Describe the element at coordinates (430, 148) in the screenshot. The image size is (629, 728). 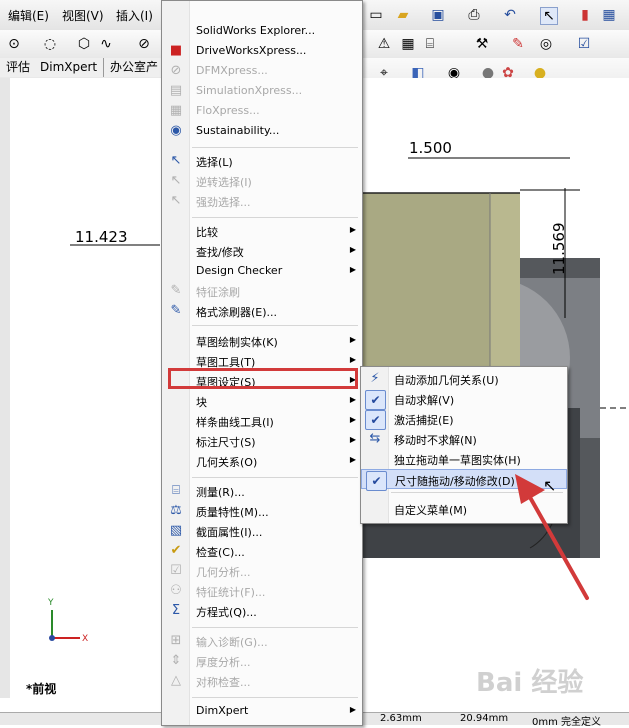
I see `dimension-1500: 1.500` at that location.